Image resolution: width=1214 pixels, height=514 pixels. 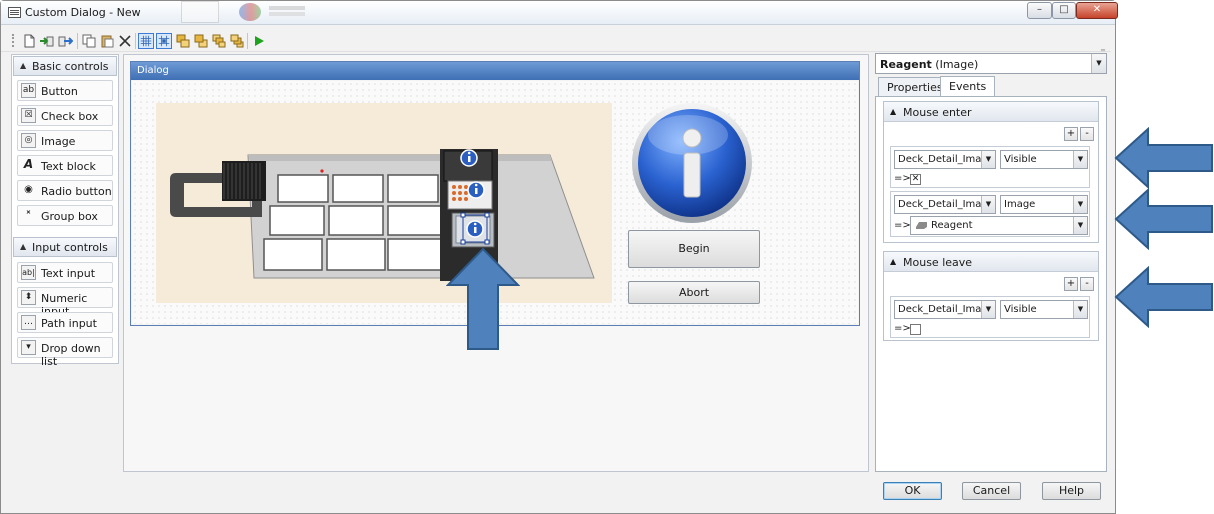 What do you see at coordinates (559, 13) in the screenshot?
I see `title-bar: Custom Dialog - New – □ ✕` at bounding box center [559, 13].